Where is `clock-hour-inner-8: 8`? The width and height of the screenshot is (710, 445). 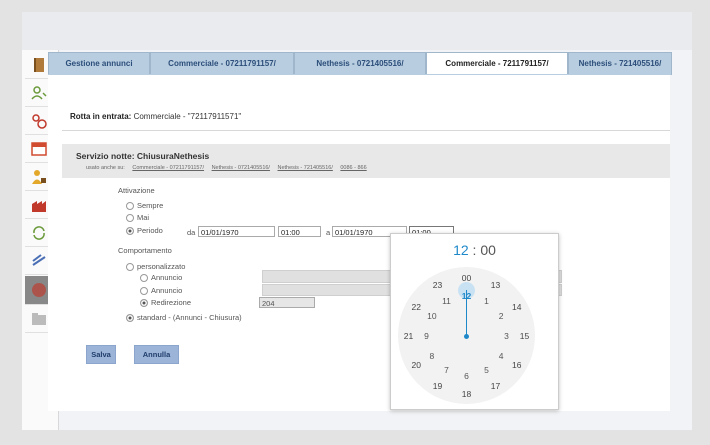 clock-hour-inner-8: 8 is located at coordinates (431, 356).